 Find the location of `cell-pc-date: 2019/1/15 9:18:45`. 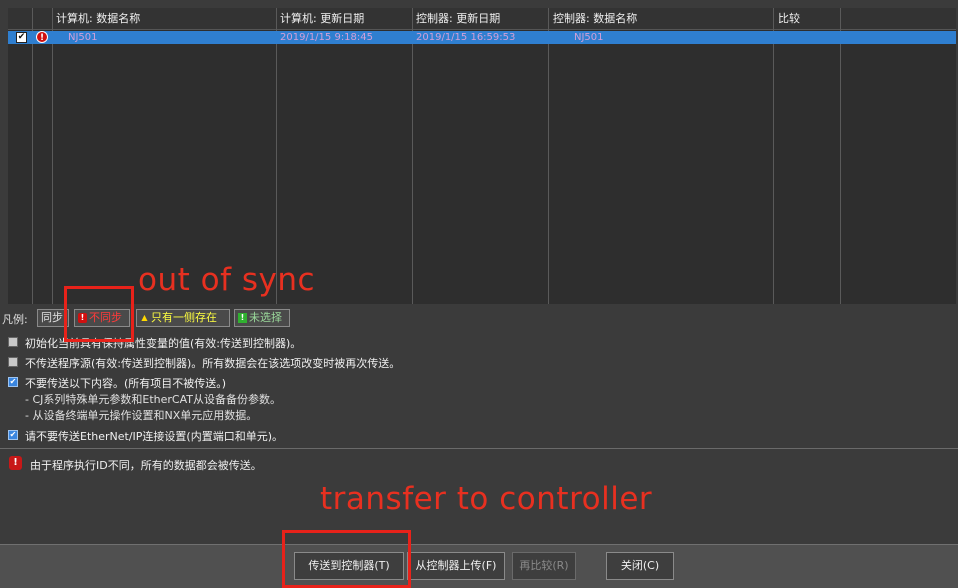

cell-pc-date: 2019/1/15 9:18:45 is located at coordinates (327, 37).